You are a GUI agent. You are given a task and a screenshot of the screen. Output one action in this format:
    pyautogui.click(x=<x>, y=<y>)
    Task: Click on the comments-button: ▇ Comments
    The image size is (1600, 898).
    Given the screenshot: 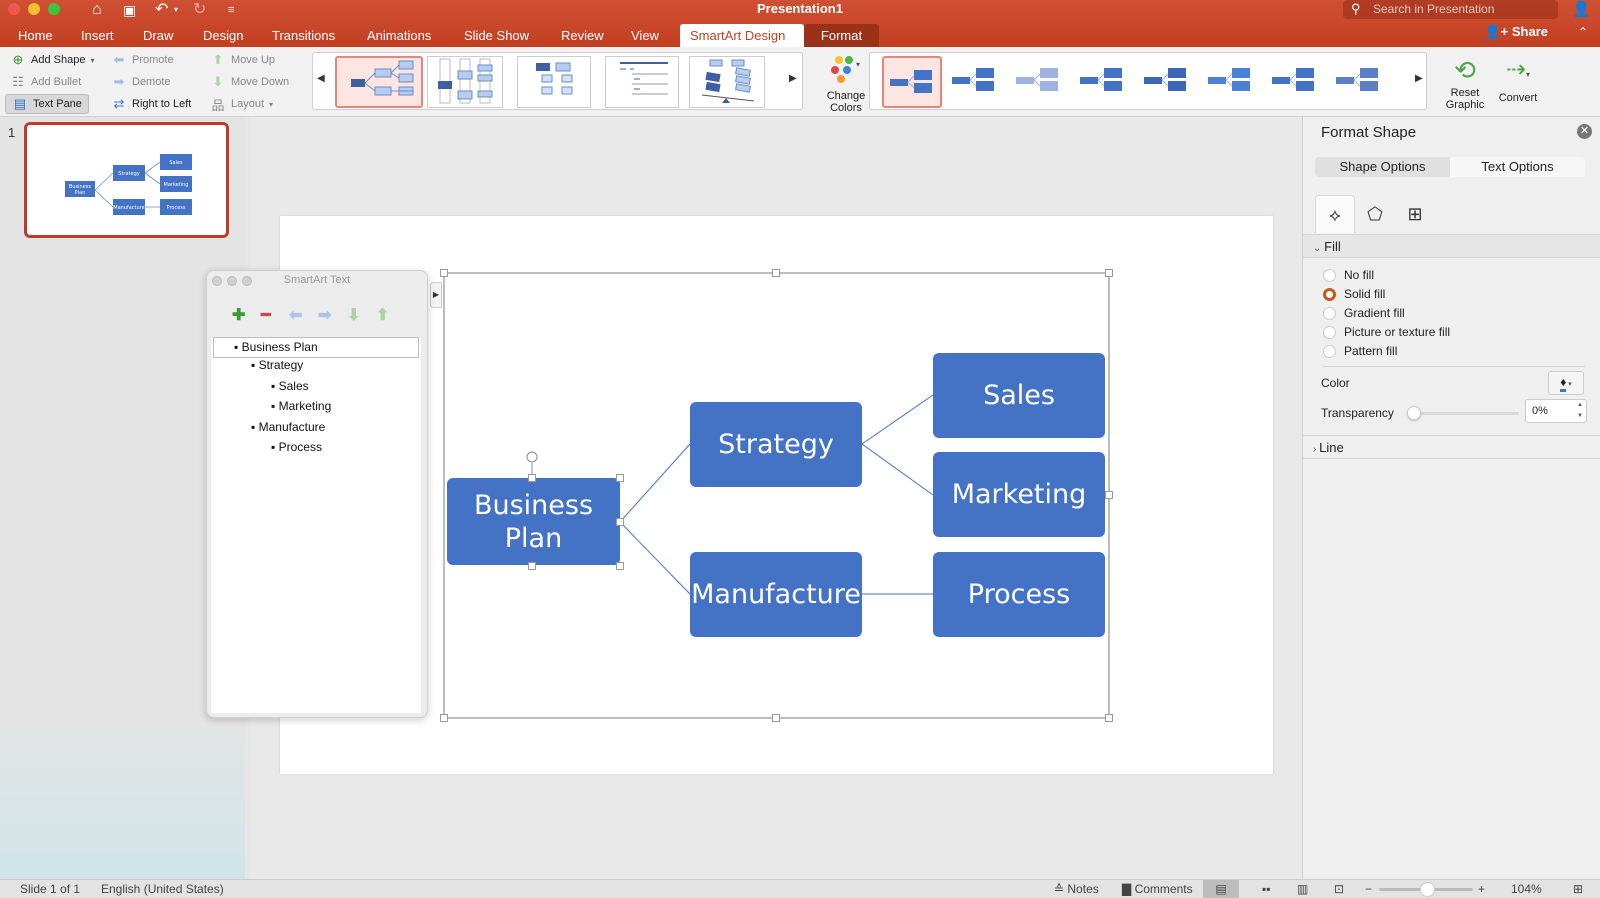 What is the action you would take?
    pyautogui.click(x=1157, y=889)
    